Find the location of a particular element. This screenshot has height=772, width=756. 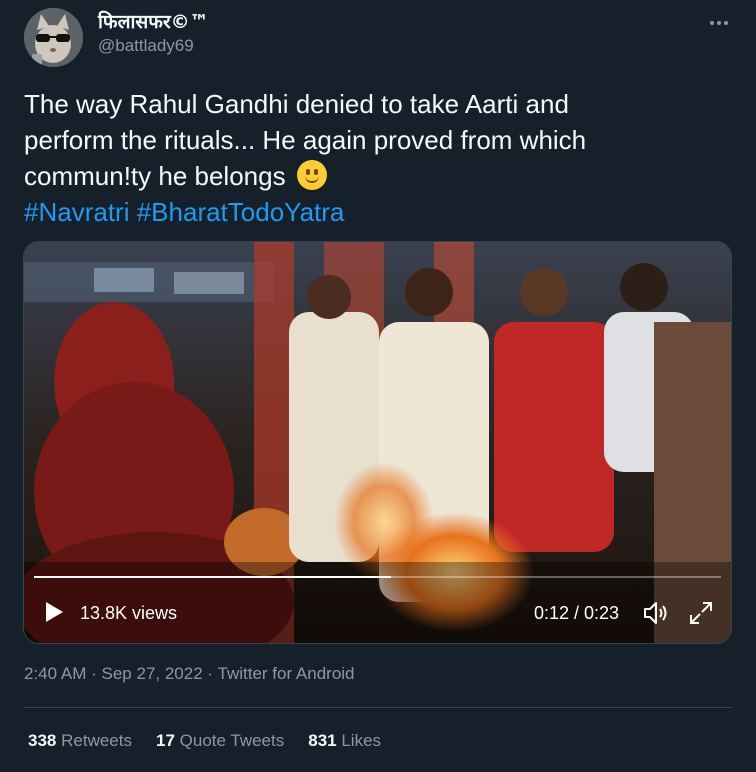

likes-count: 831 is located at coordinates (322, 740).